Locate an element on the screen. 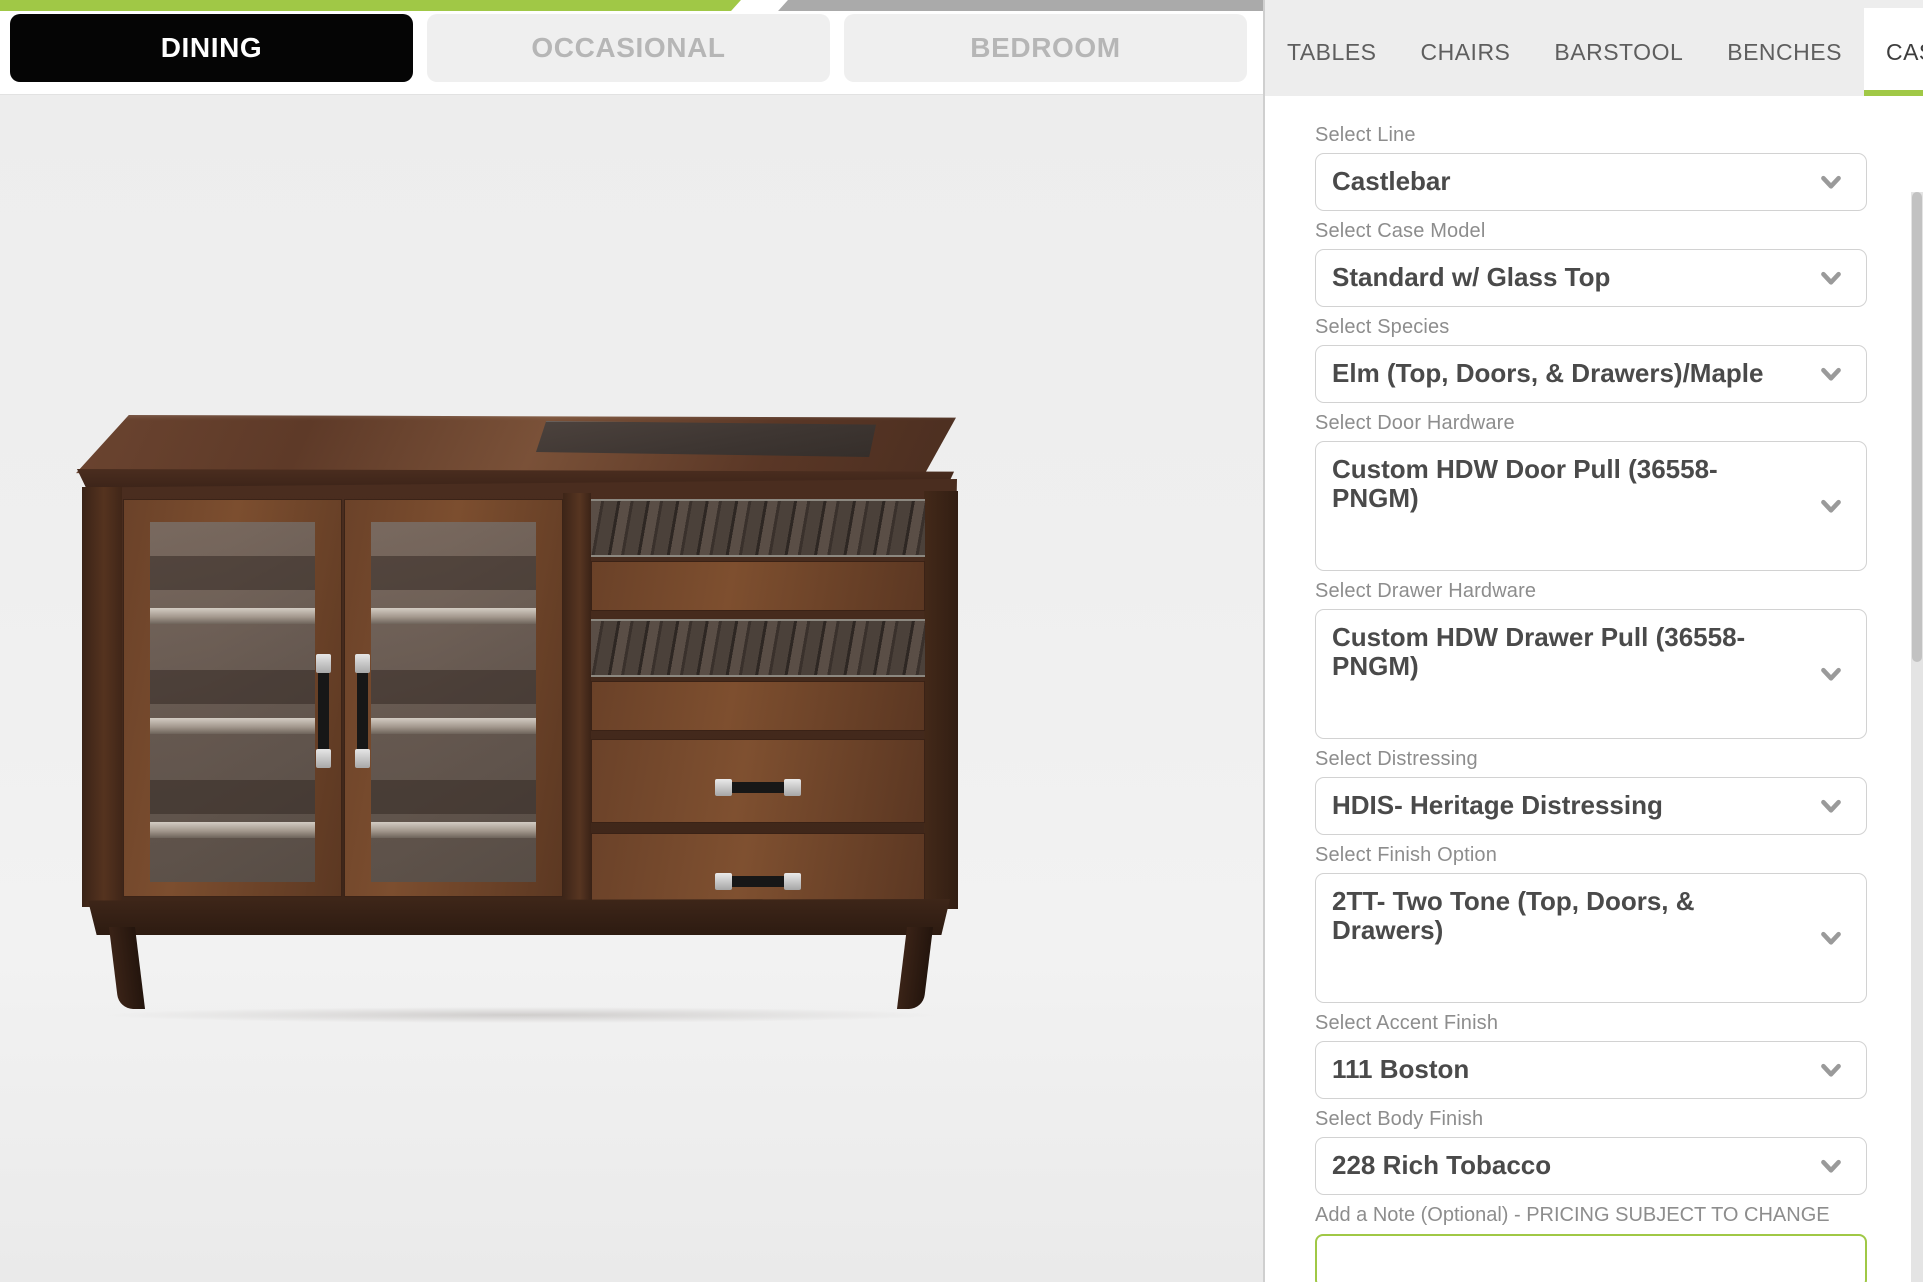  category-tab-occasional: OCCASIONAL is located at coordinates (628, 48).